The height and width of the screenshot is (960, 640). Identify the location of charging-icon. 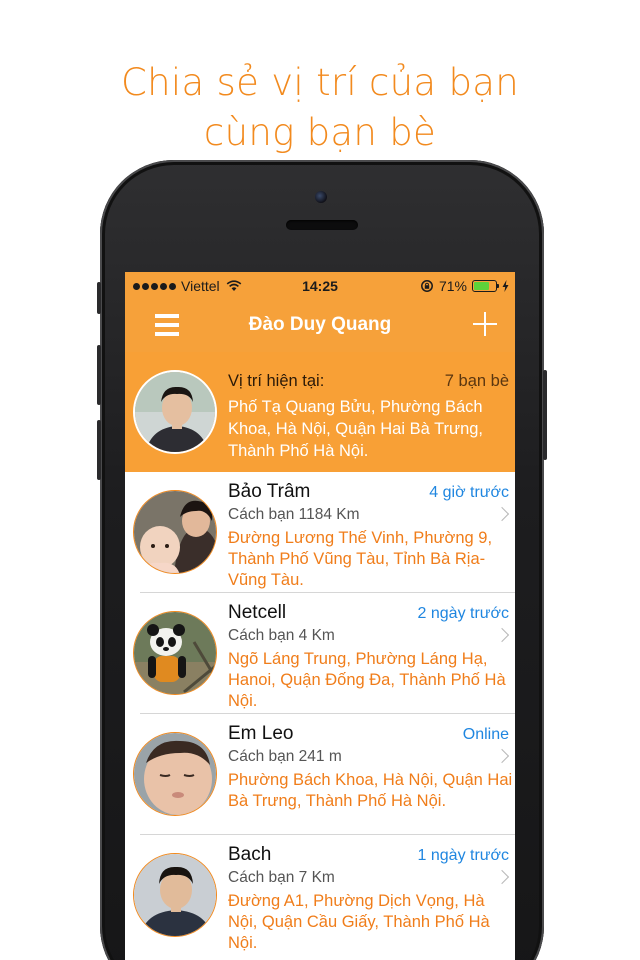
(505, 286).